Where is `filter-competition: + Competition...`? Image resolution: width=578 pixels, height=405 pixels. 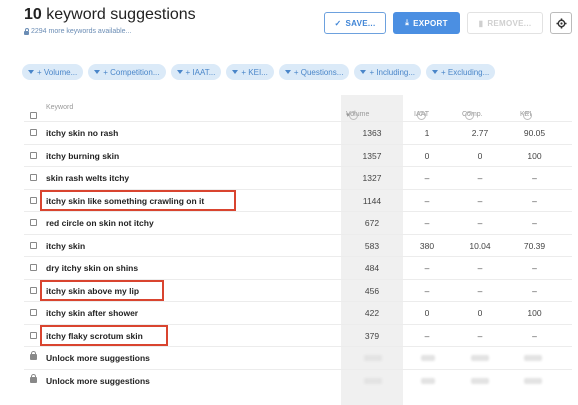 filter-competition: + Competition... is located at coordinates (127, 72).